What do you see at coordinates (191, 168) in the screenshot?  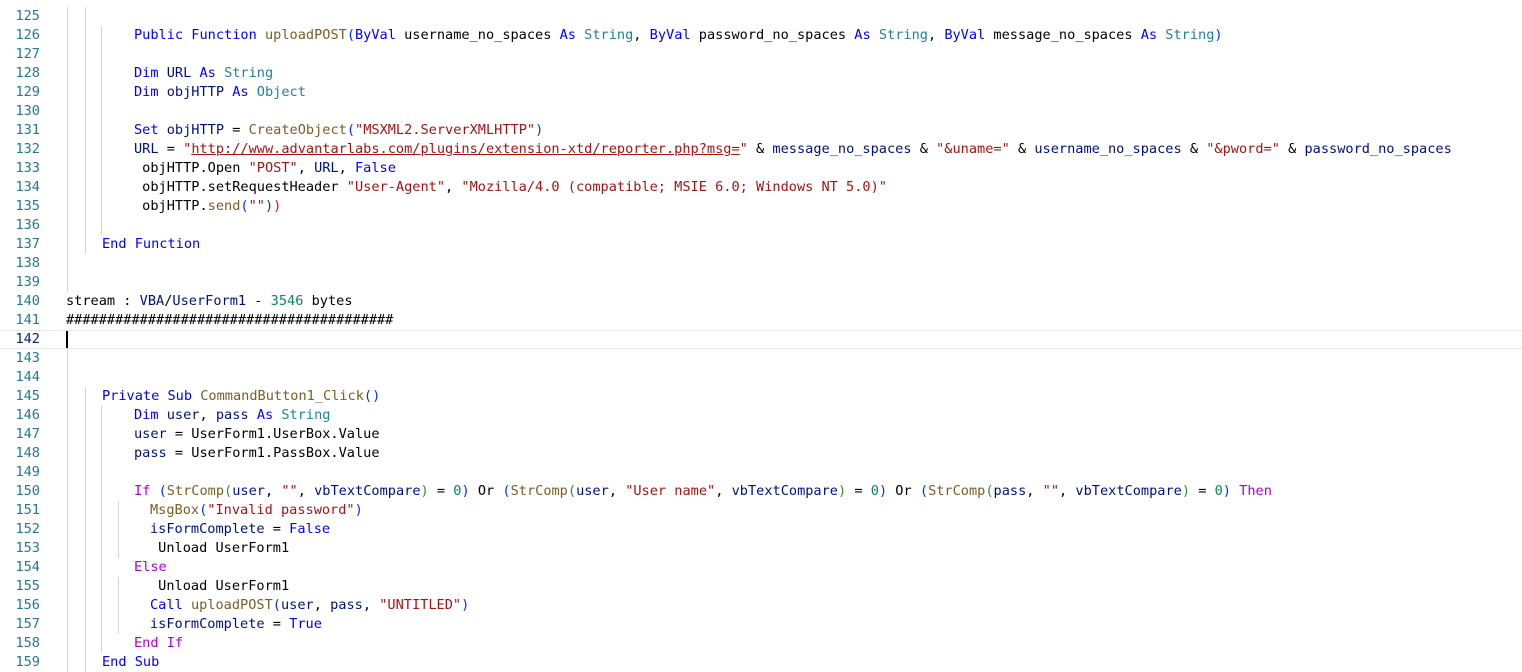 I see `code-token: objHTTP.Open` at bounding box center [191, 168].